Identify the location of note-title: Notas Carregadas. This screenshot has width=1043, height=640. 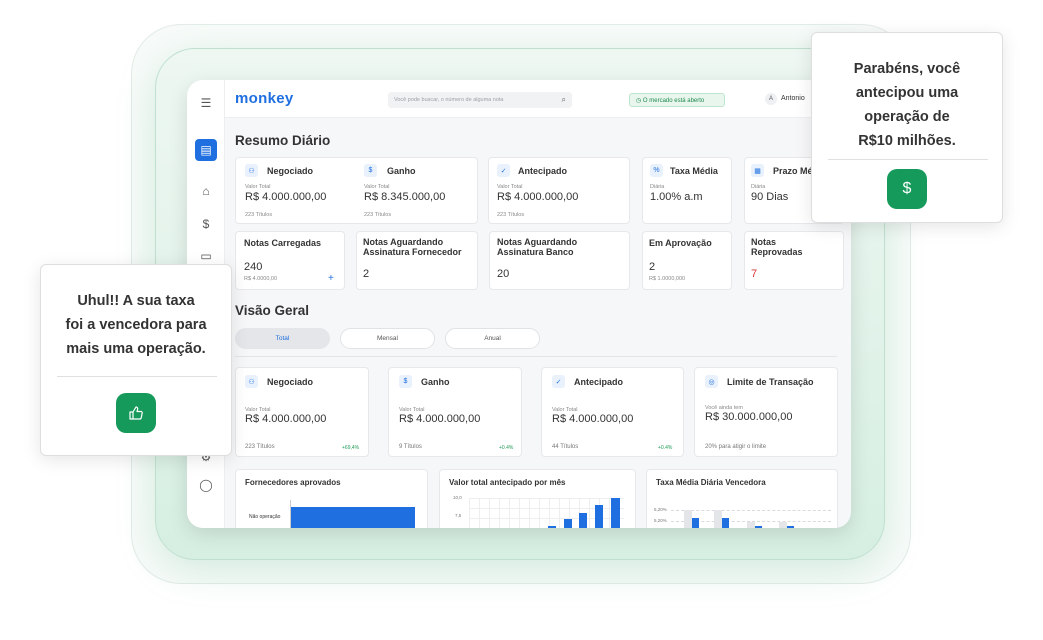
(283, 243).